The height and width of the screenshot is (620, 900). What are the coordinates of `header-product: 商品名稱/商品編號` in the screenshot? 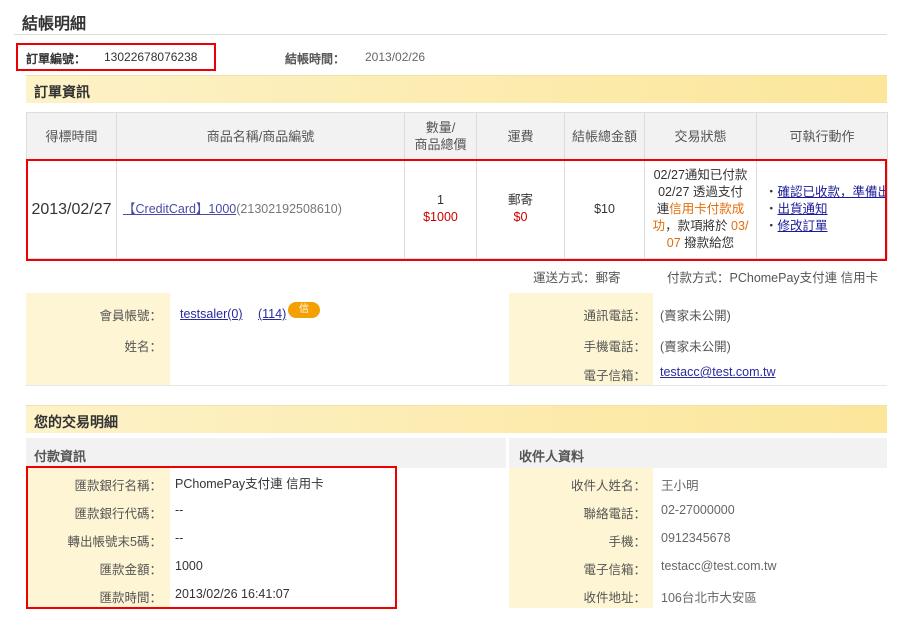 It's located at (260, 136).